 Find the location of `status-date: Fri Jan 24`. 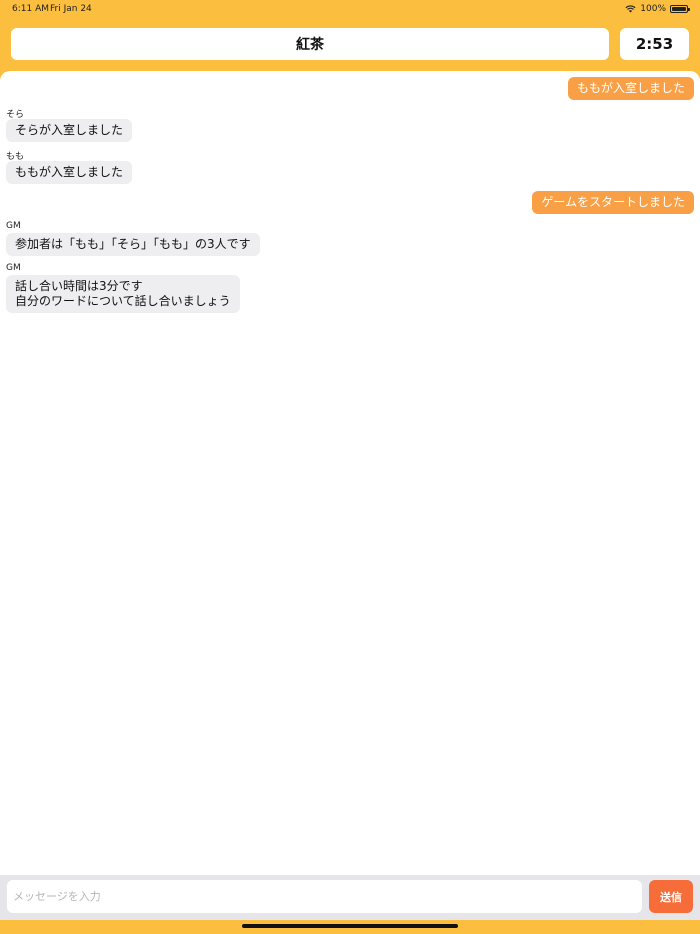

status-date: Fri Jan 24 is located at coordinates (71, 9).